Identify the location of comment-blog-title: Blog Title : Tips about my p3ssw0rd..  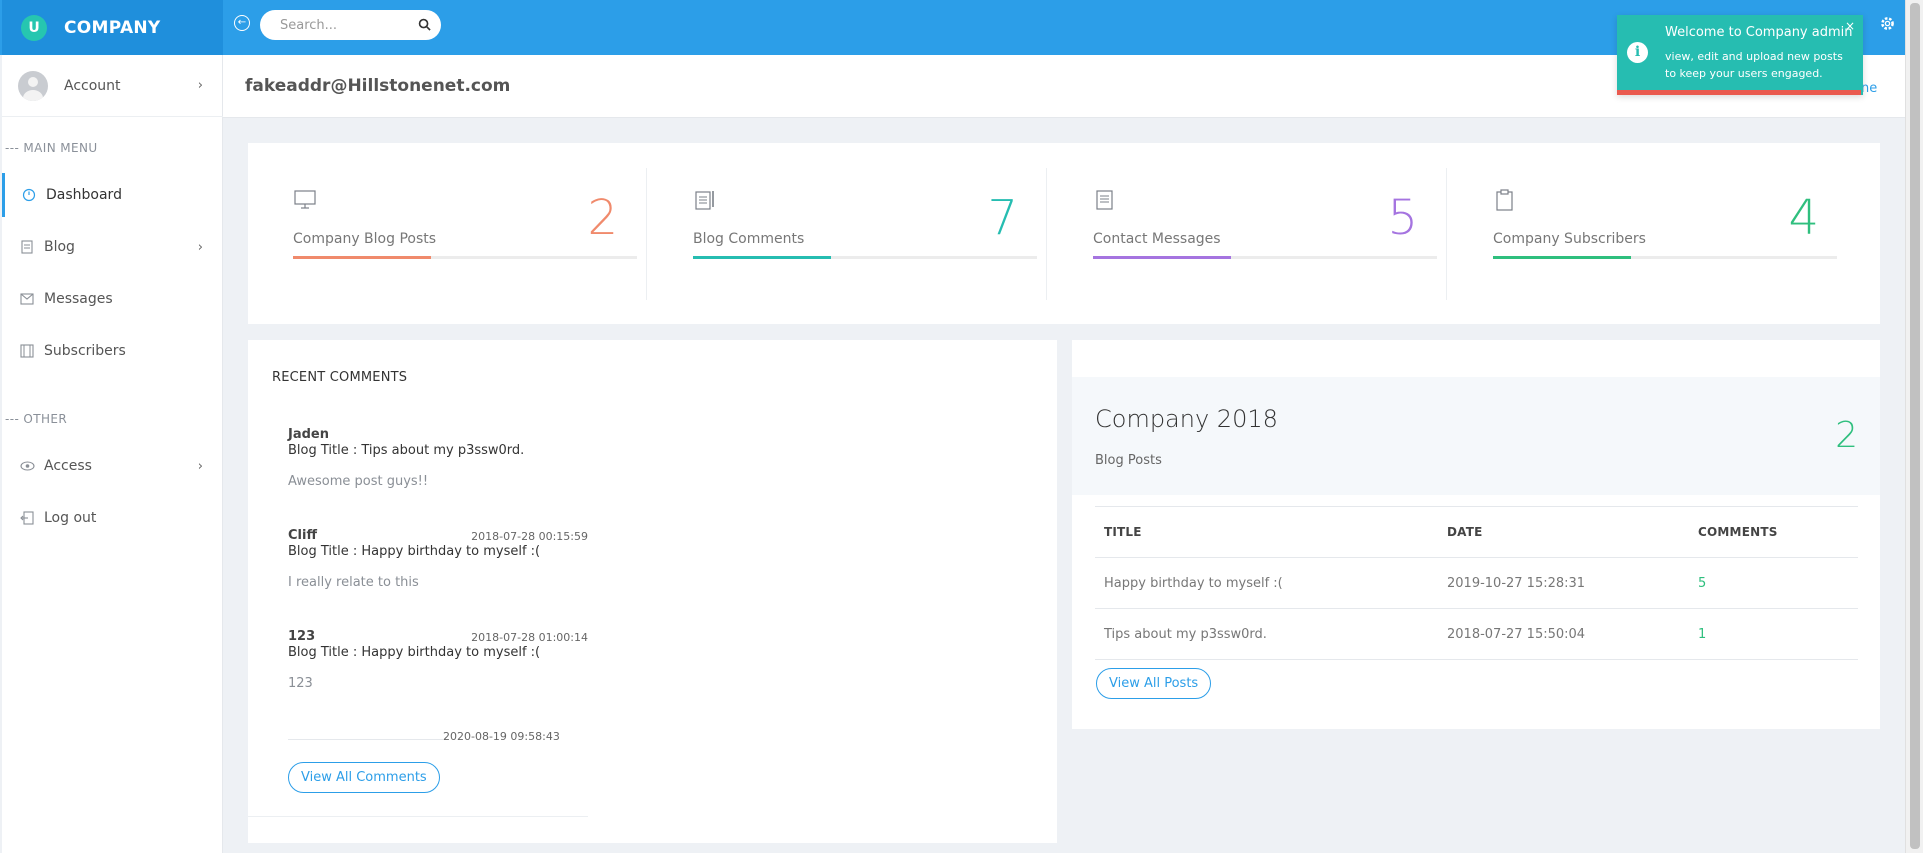
(406, 450).